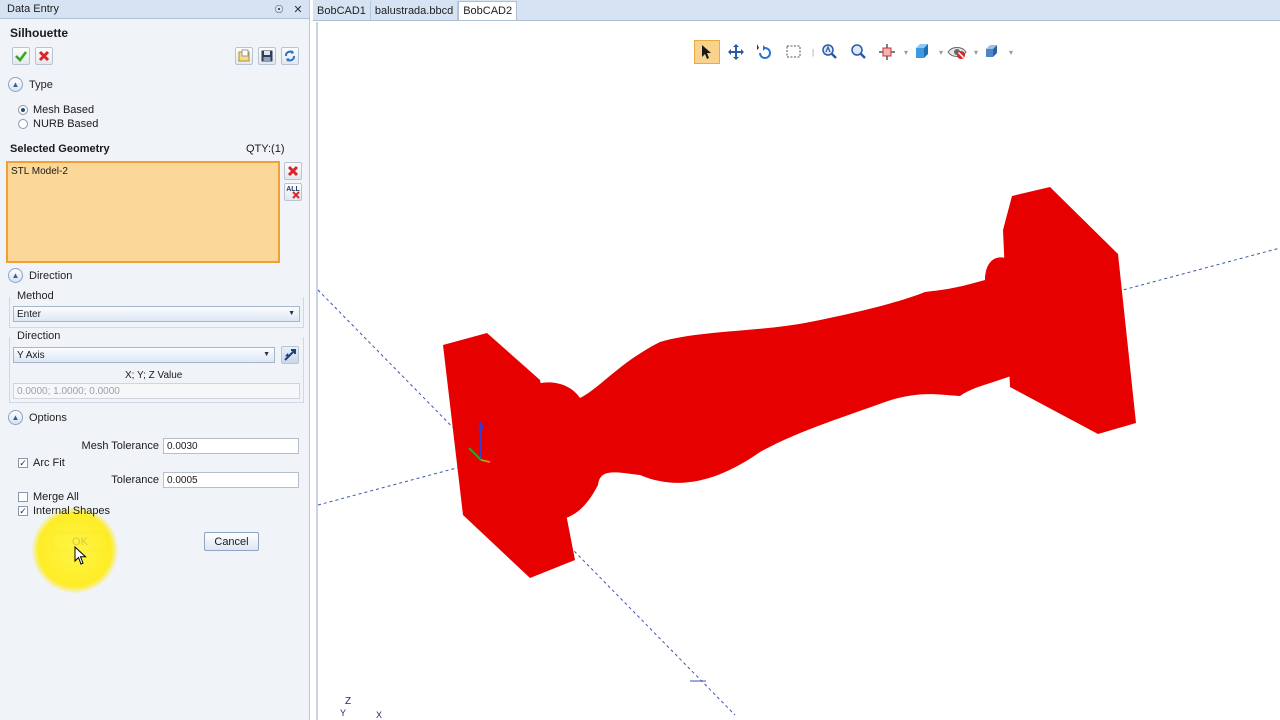 The image size is (1280, 720). I want to click on xyz-value-input: 0.0000; 1.0000; 0.0000, so click(156, 391).